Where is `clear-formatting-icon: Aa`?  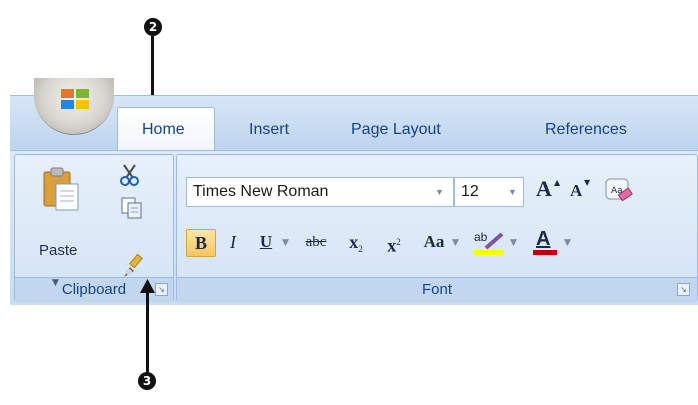 clear-formatting-icon: Aa is located at coordinates (619, 190).